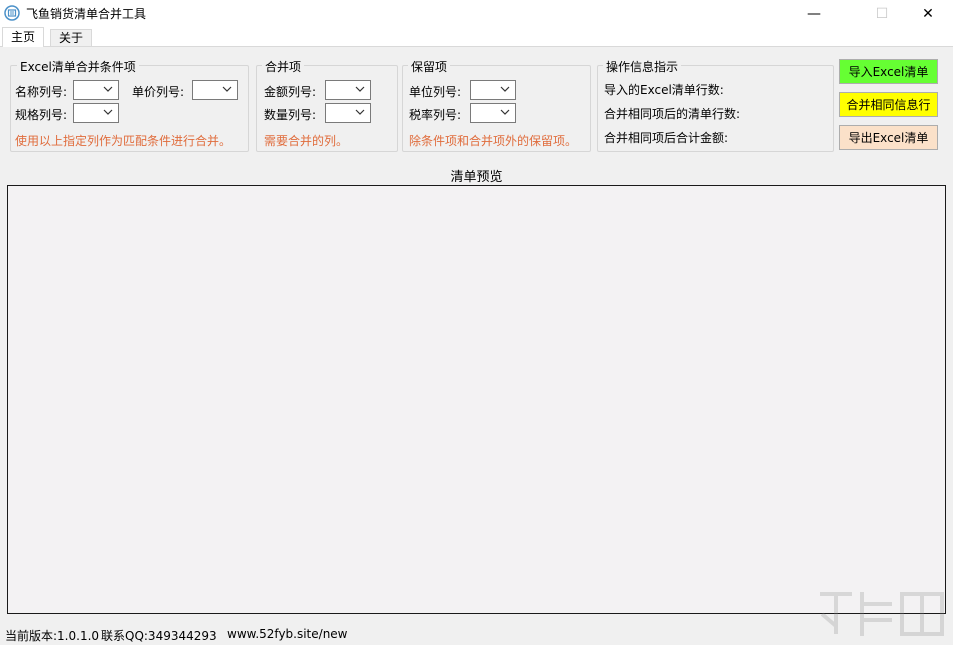 Image resolution: width=953 pixels, height=645 pixels. Describe the element at coordinates (41, 114) in the screenshot. I see `spec-column-label: 规格列号:` at that location.